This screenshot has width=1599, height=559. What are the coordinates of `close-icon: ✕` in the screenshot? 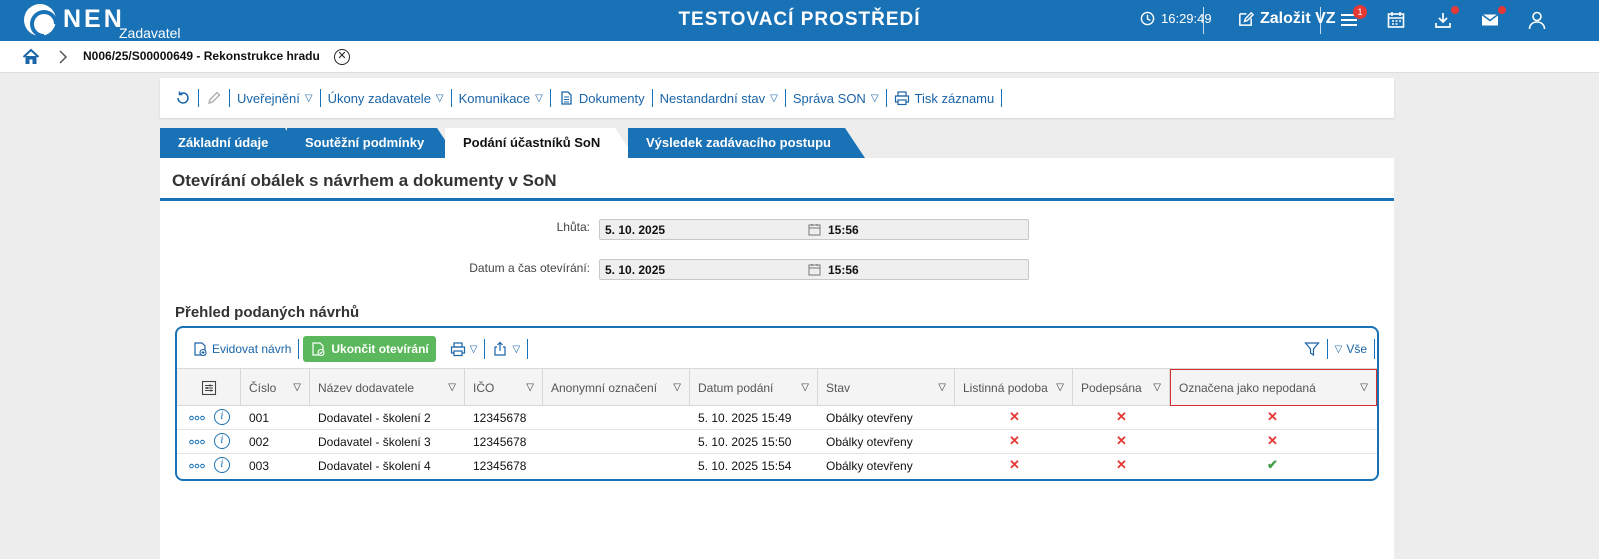 It's located at (342, 57).